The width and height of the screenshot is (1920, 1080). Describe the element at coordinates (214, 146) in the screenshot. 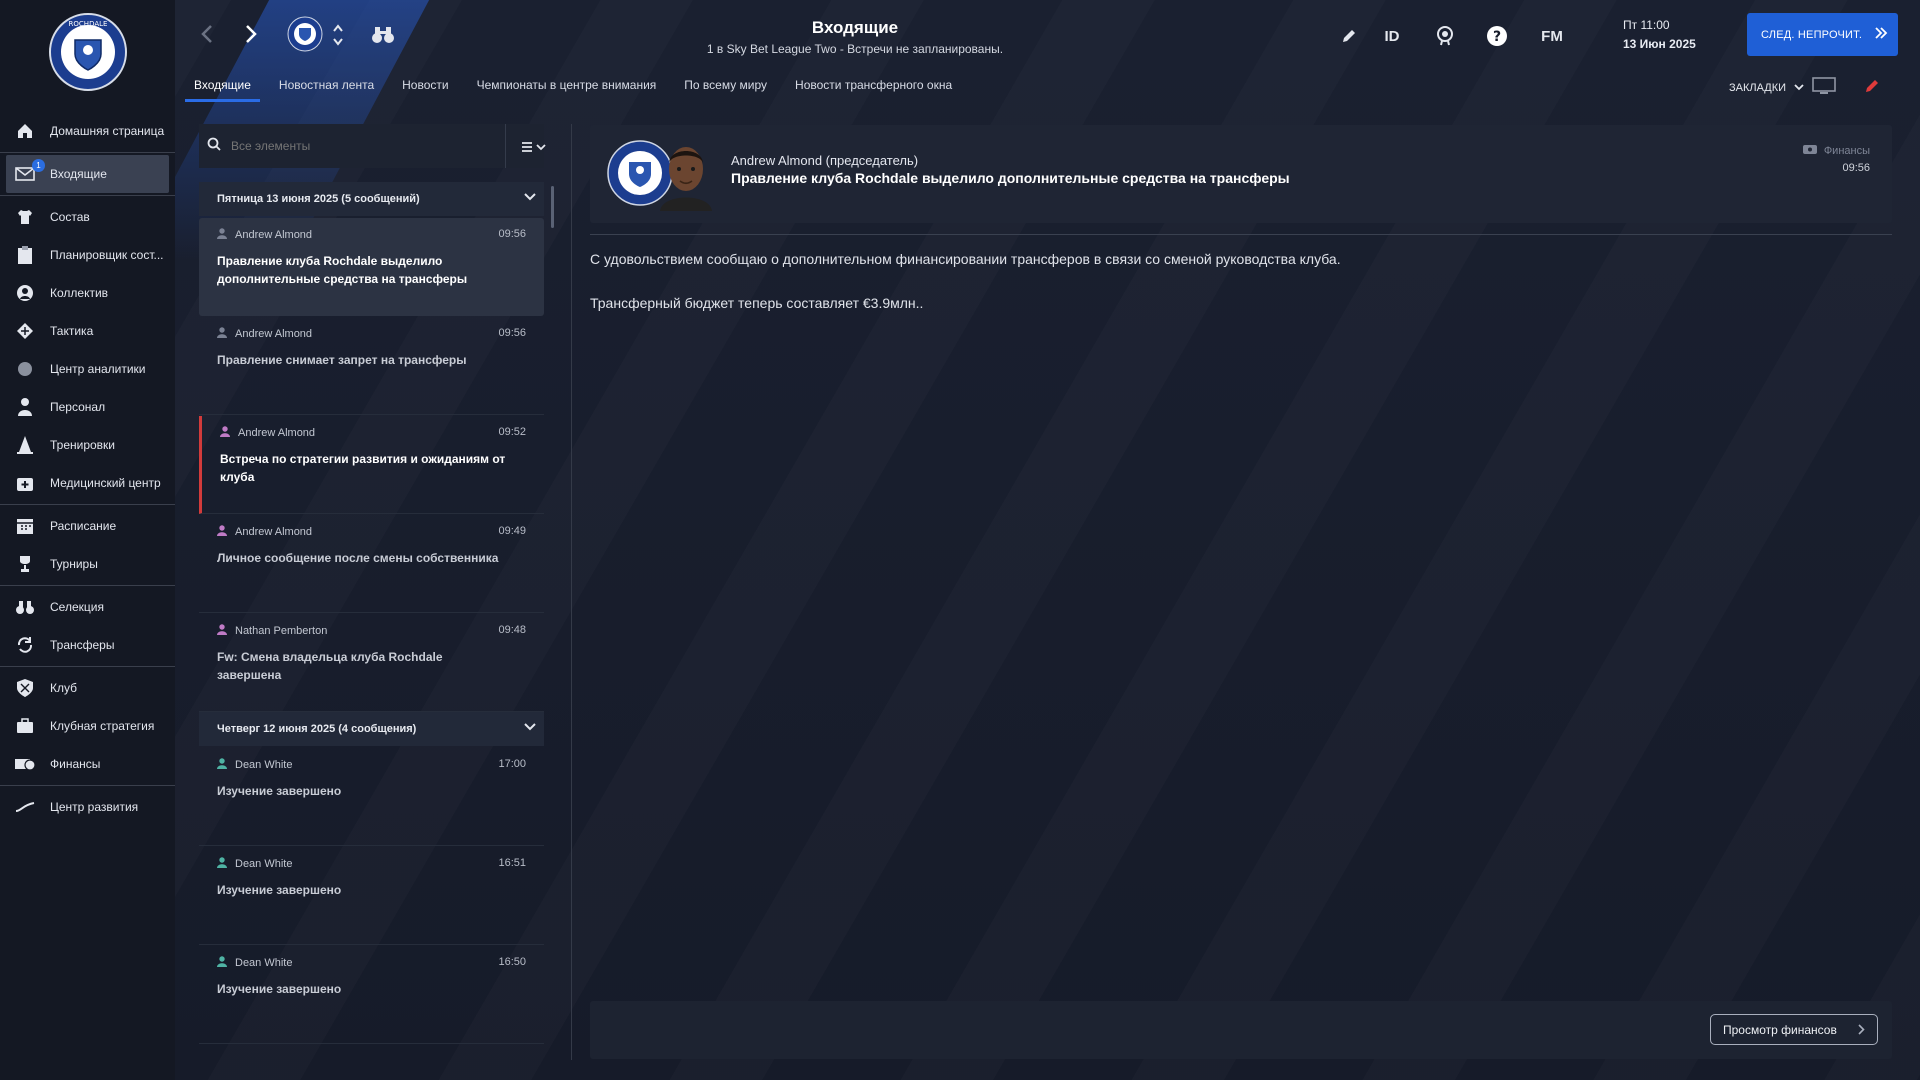

I see `search-icon` at that location.